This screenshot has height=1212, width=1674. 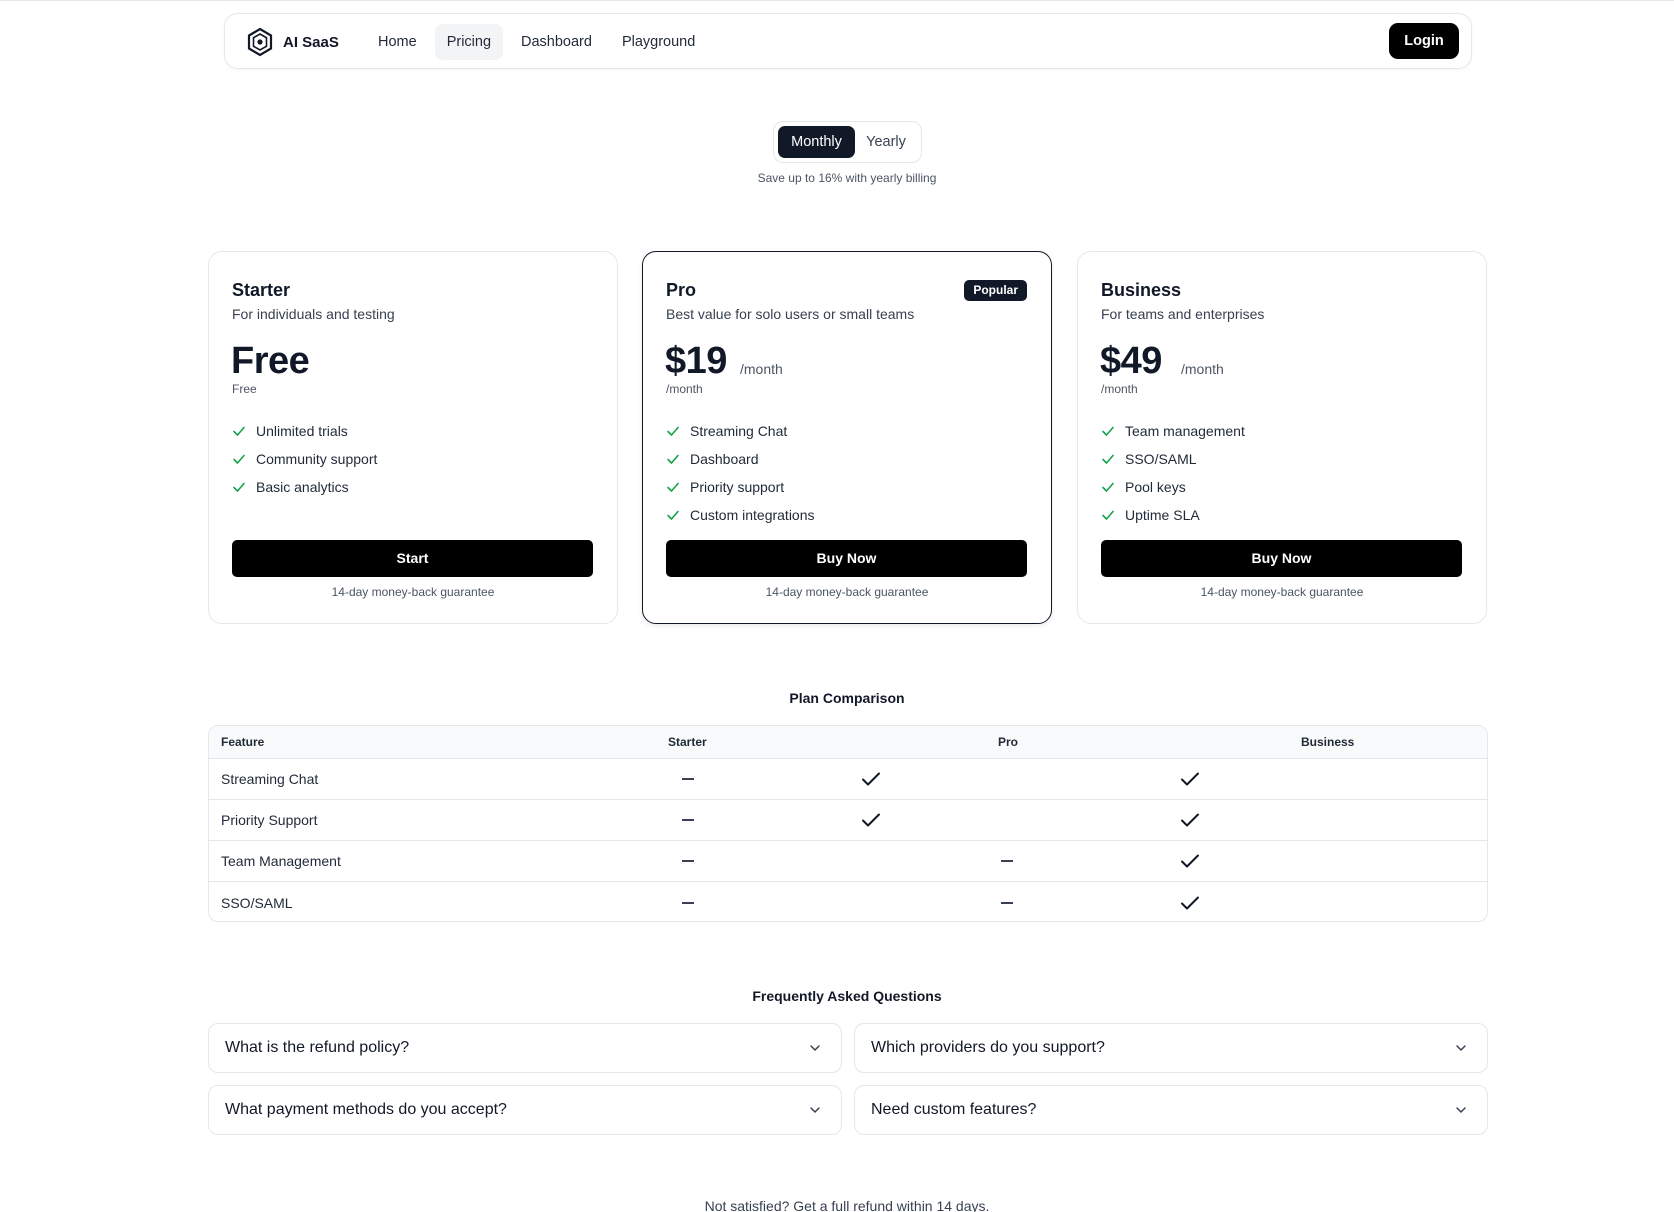 I want to click on table-row: SSO/SAML, so click(x=848, y=901).